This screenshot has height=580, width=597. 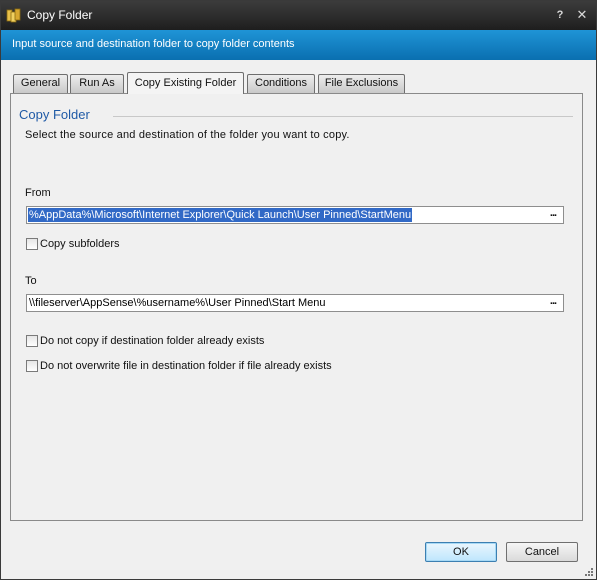 I want to click on folder-copy-icon, so click(x=13, y=15).